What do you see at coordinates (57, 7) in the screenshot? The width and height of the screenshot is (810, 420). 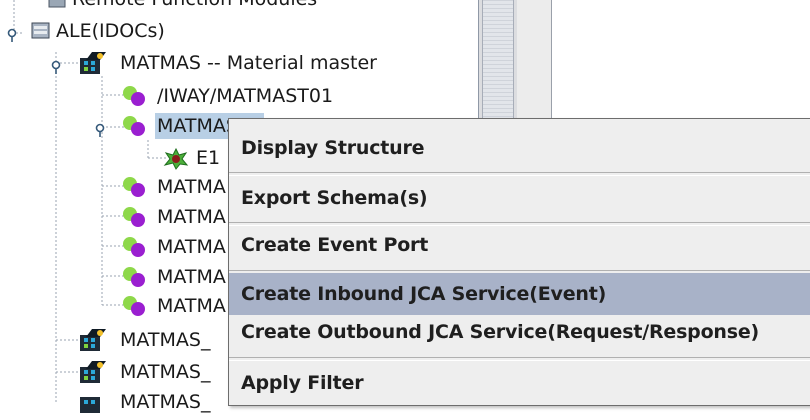 I see `folder-stack-icon` at bounding box center [57, 7].